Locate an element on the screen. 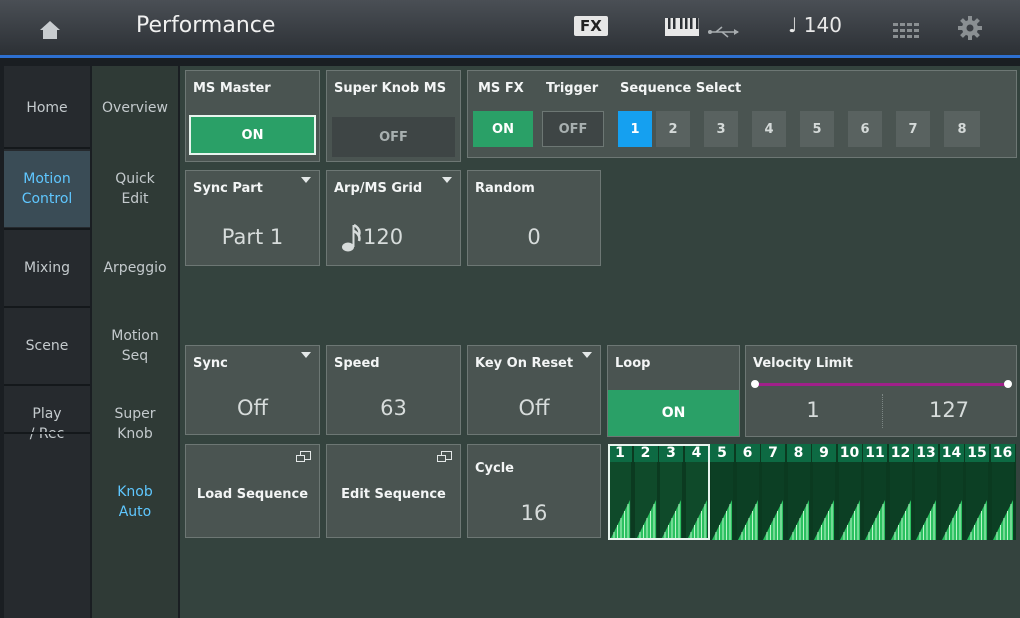  sync-label: Sync is located at coordinates (210, 363).